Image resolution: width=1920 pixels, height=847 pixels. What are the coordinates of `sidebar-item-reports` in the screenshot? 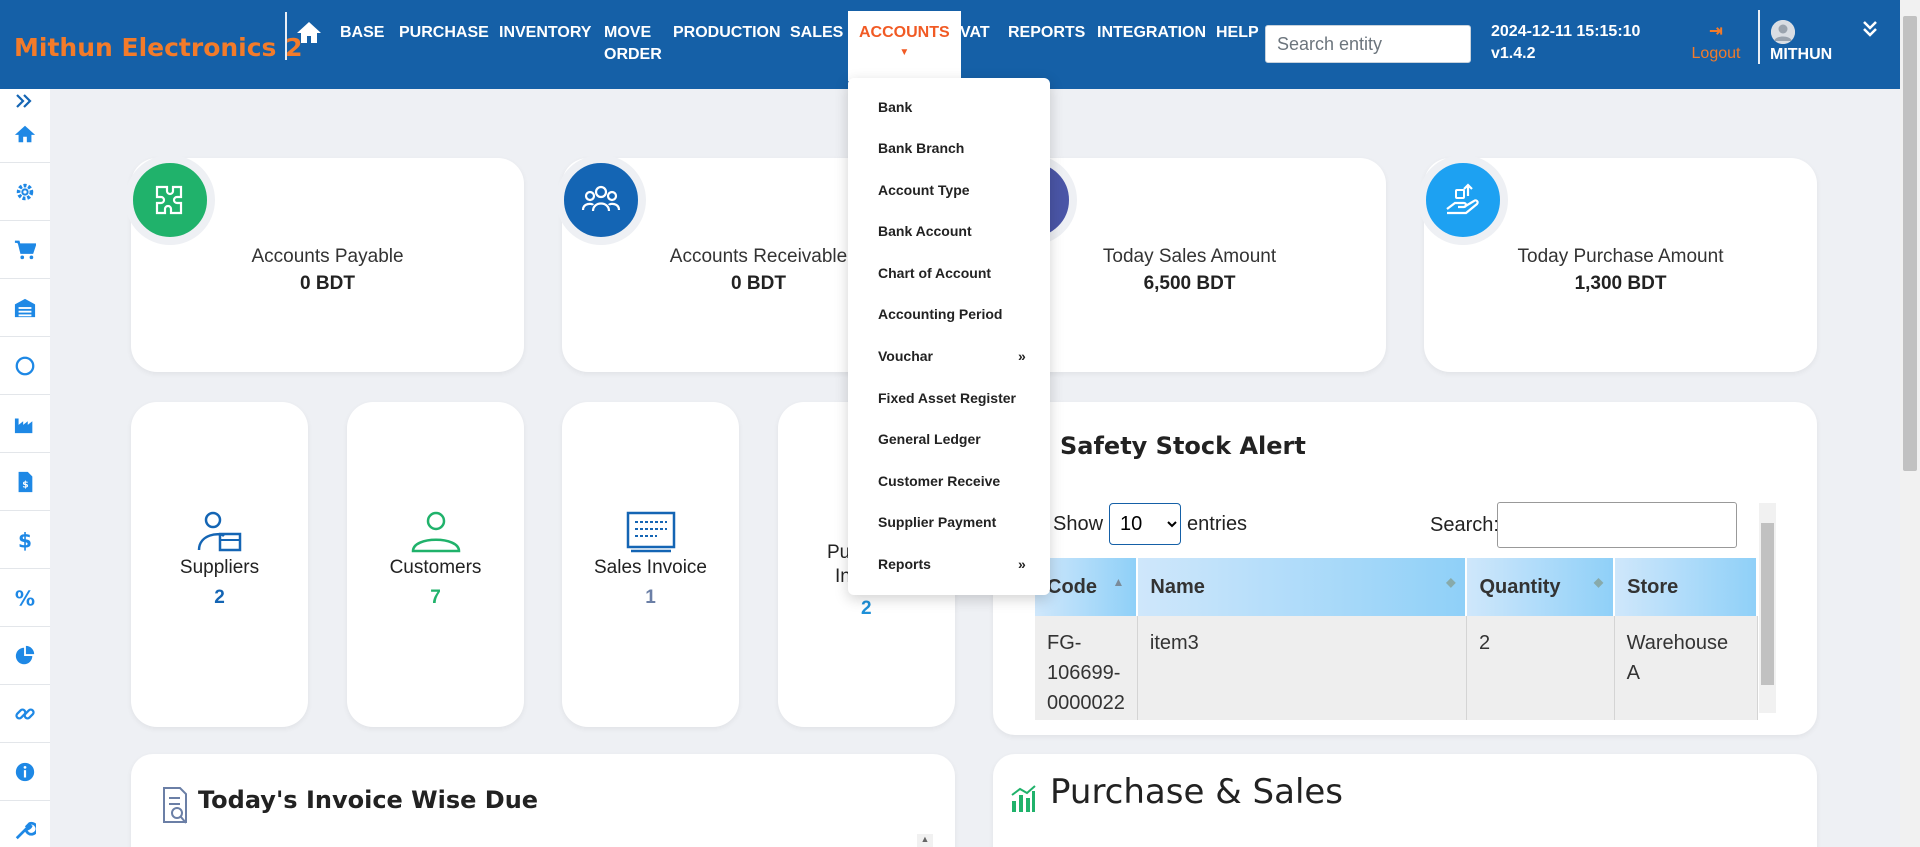 It's located at (25, 656).